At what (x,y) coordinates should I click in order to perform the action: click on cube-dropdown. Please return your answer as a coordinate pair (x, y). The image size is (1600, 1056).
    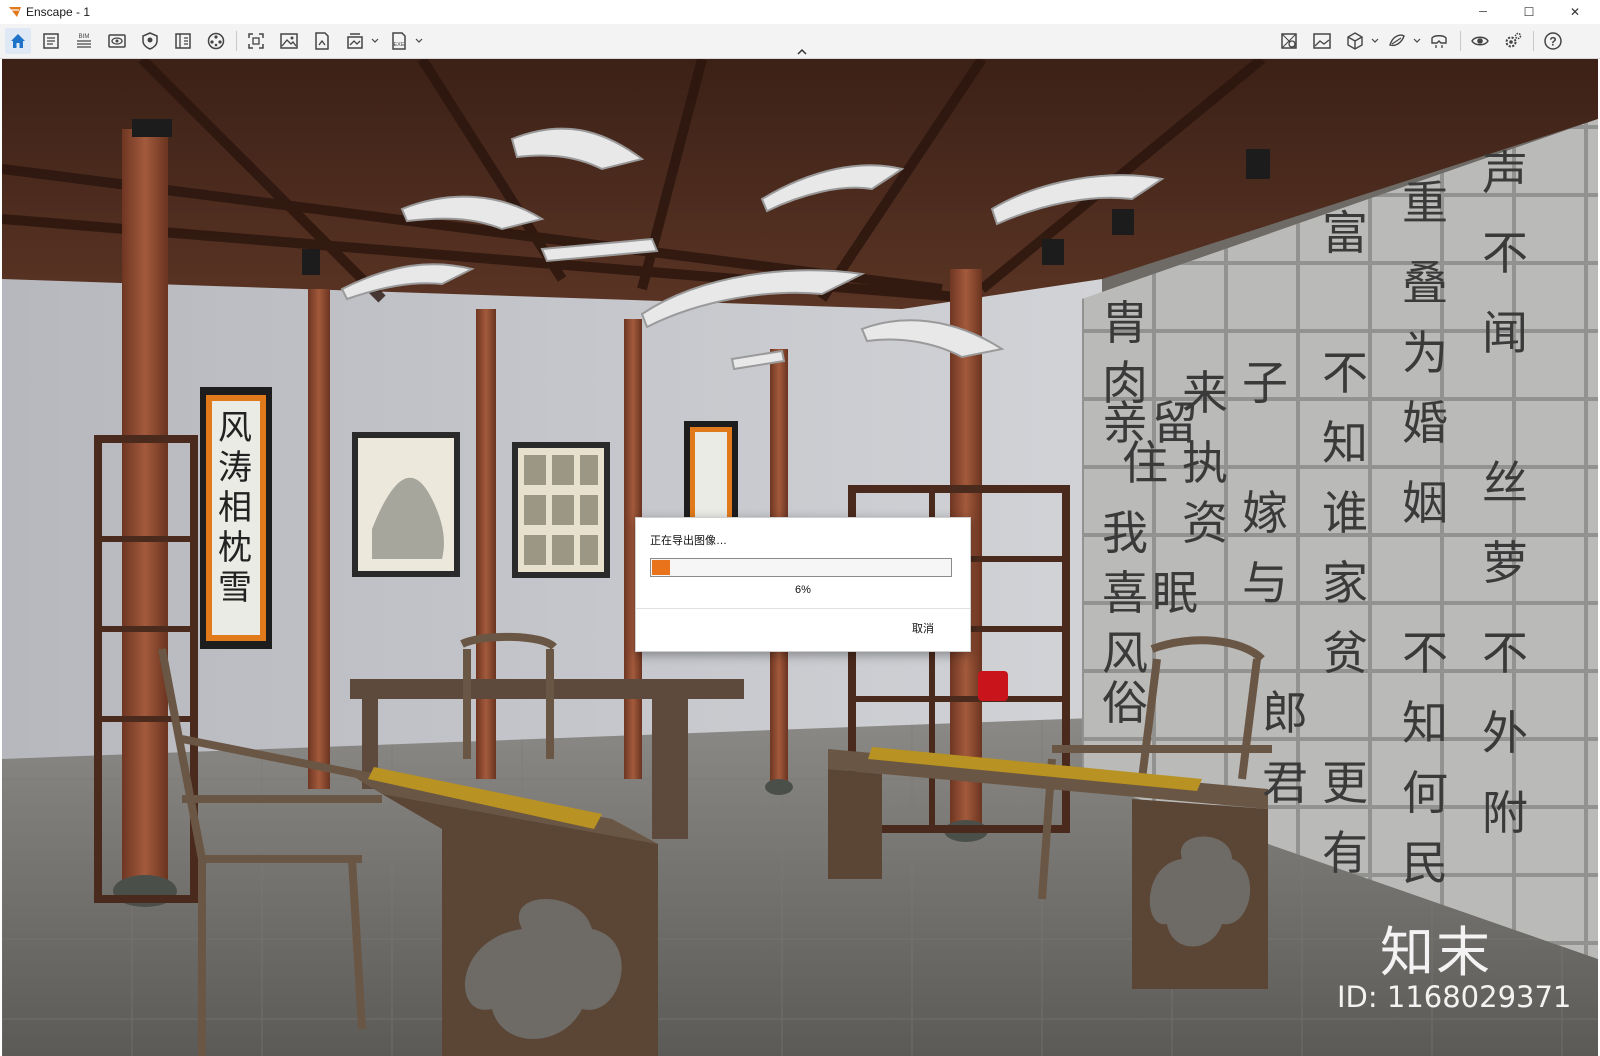
    Looking at the image, I should click on (1375, 41).